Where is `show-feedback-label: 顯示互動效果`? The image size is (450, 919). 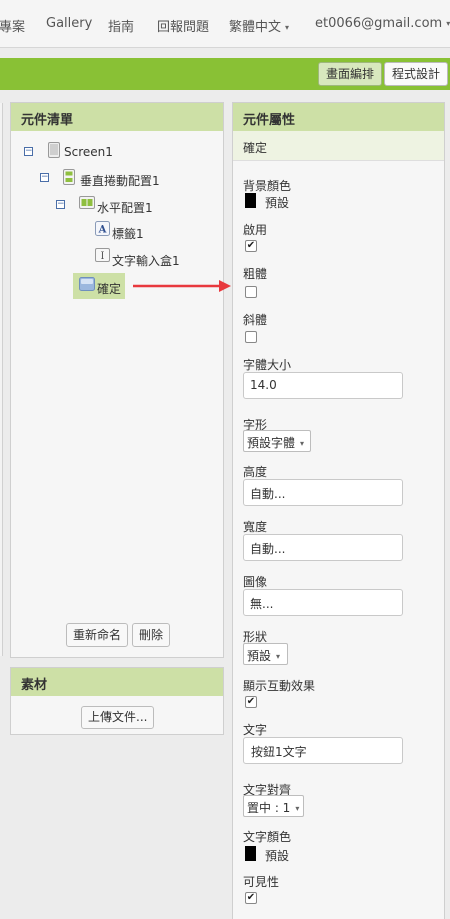
show-feedback-label: 顯示互動效果 is located at coordinates (279, 686).